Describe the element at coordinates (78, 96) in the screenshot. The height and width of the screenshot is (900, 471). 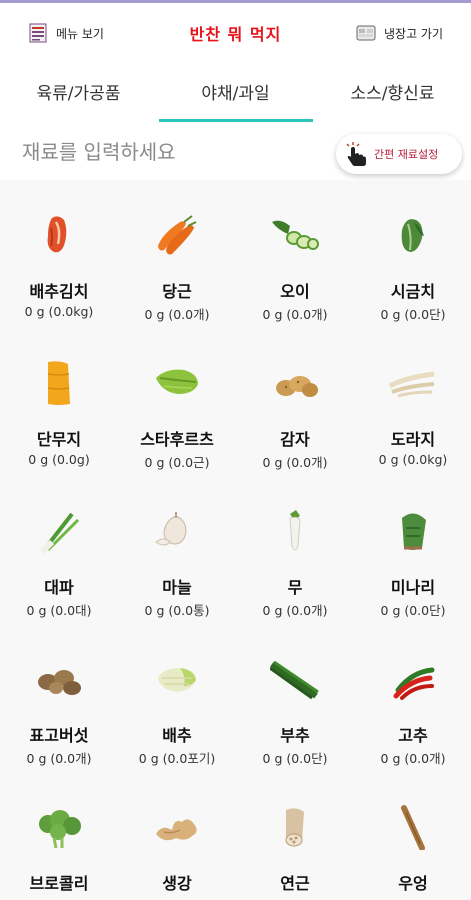
I see `tab-meat: 육류/가공품` at that location.